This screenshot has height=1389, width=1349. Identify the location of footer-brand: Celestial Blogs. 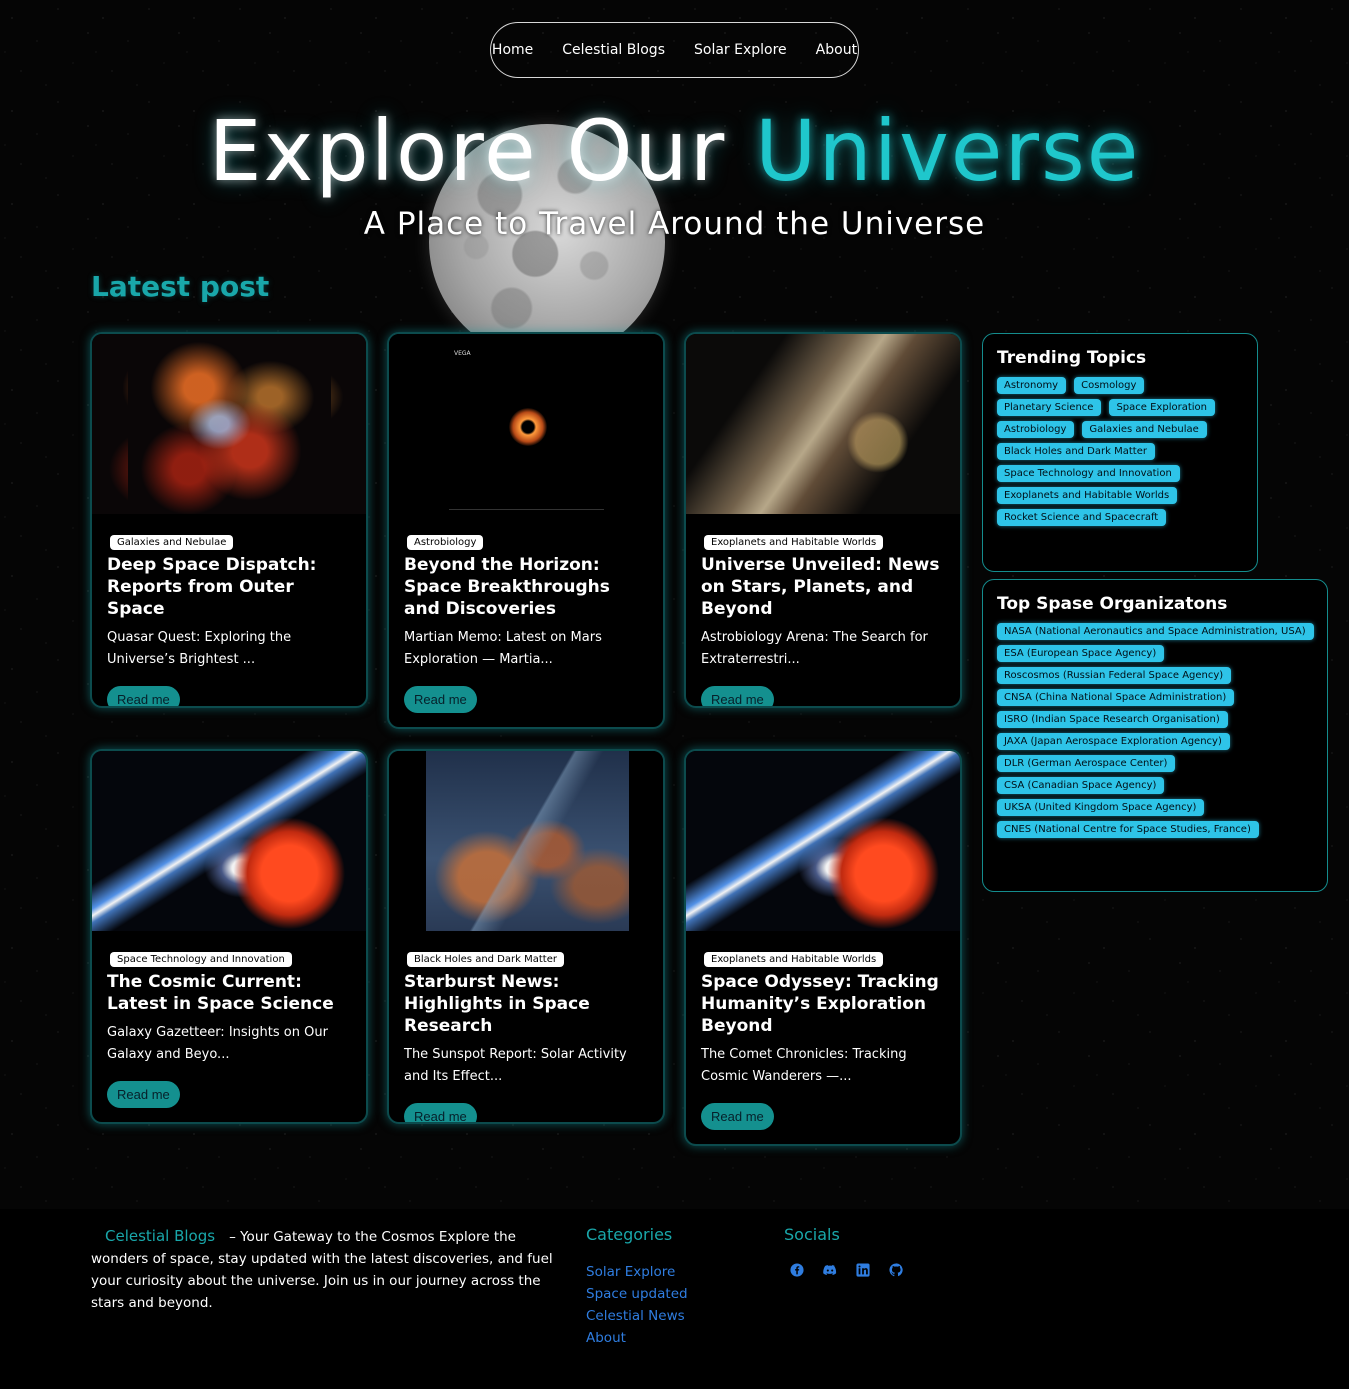
(160, 1236).